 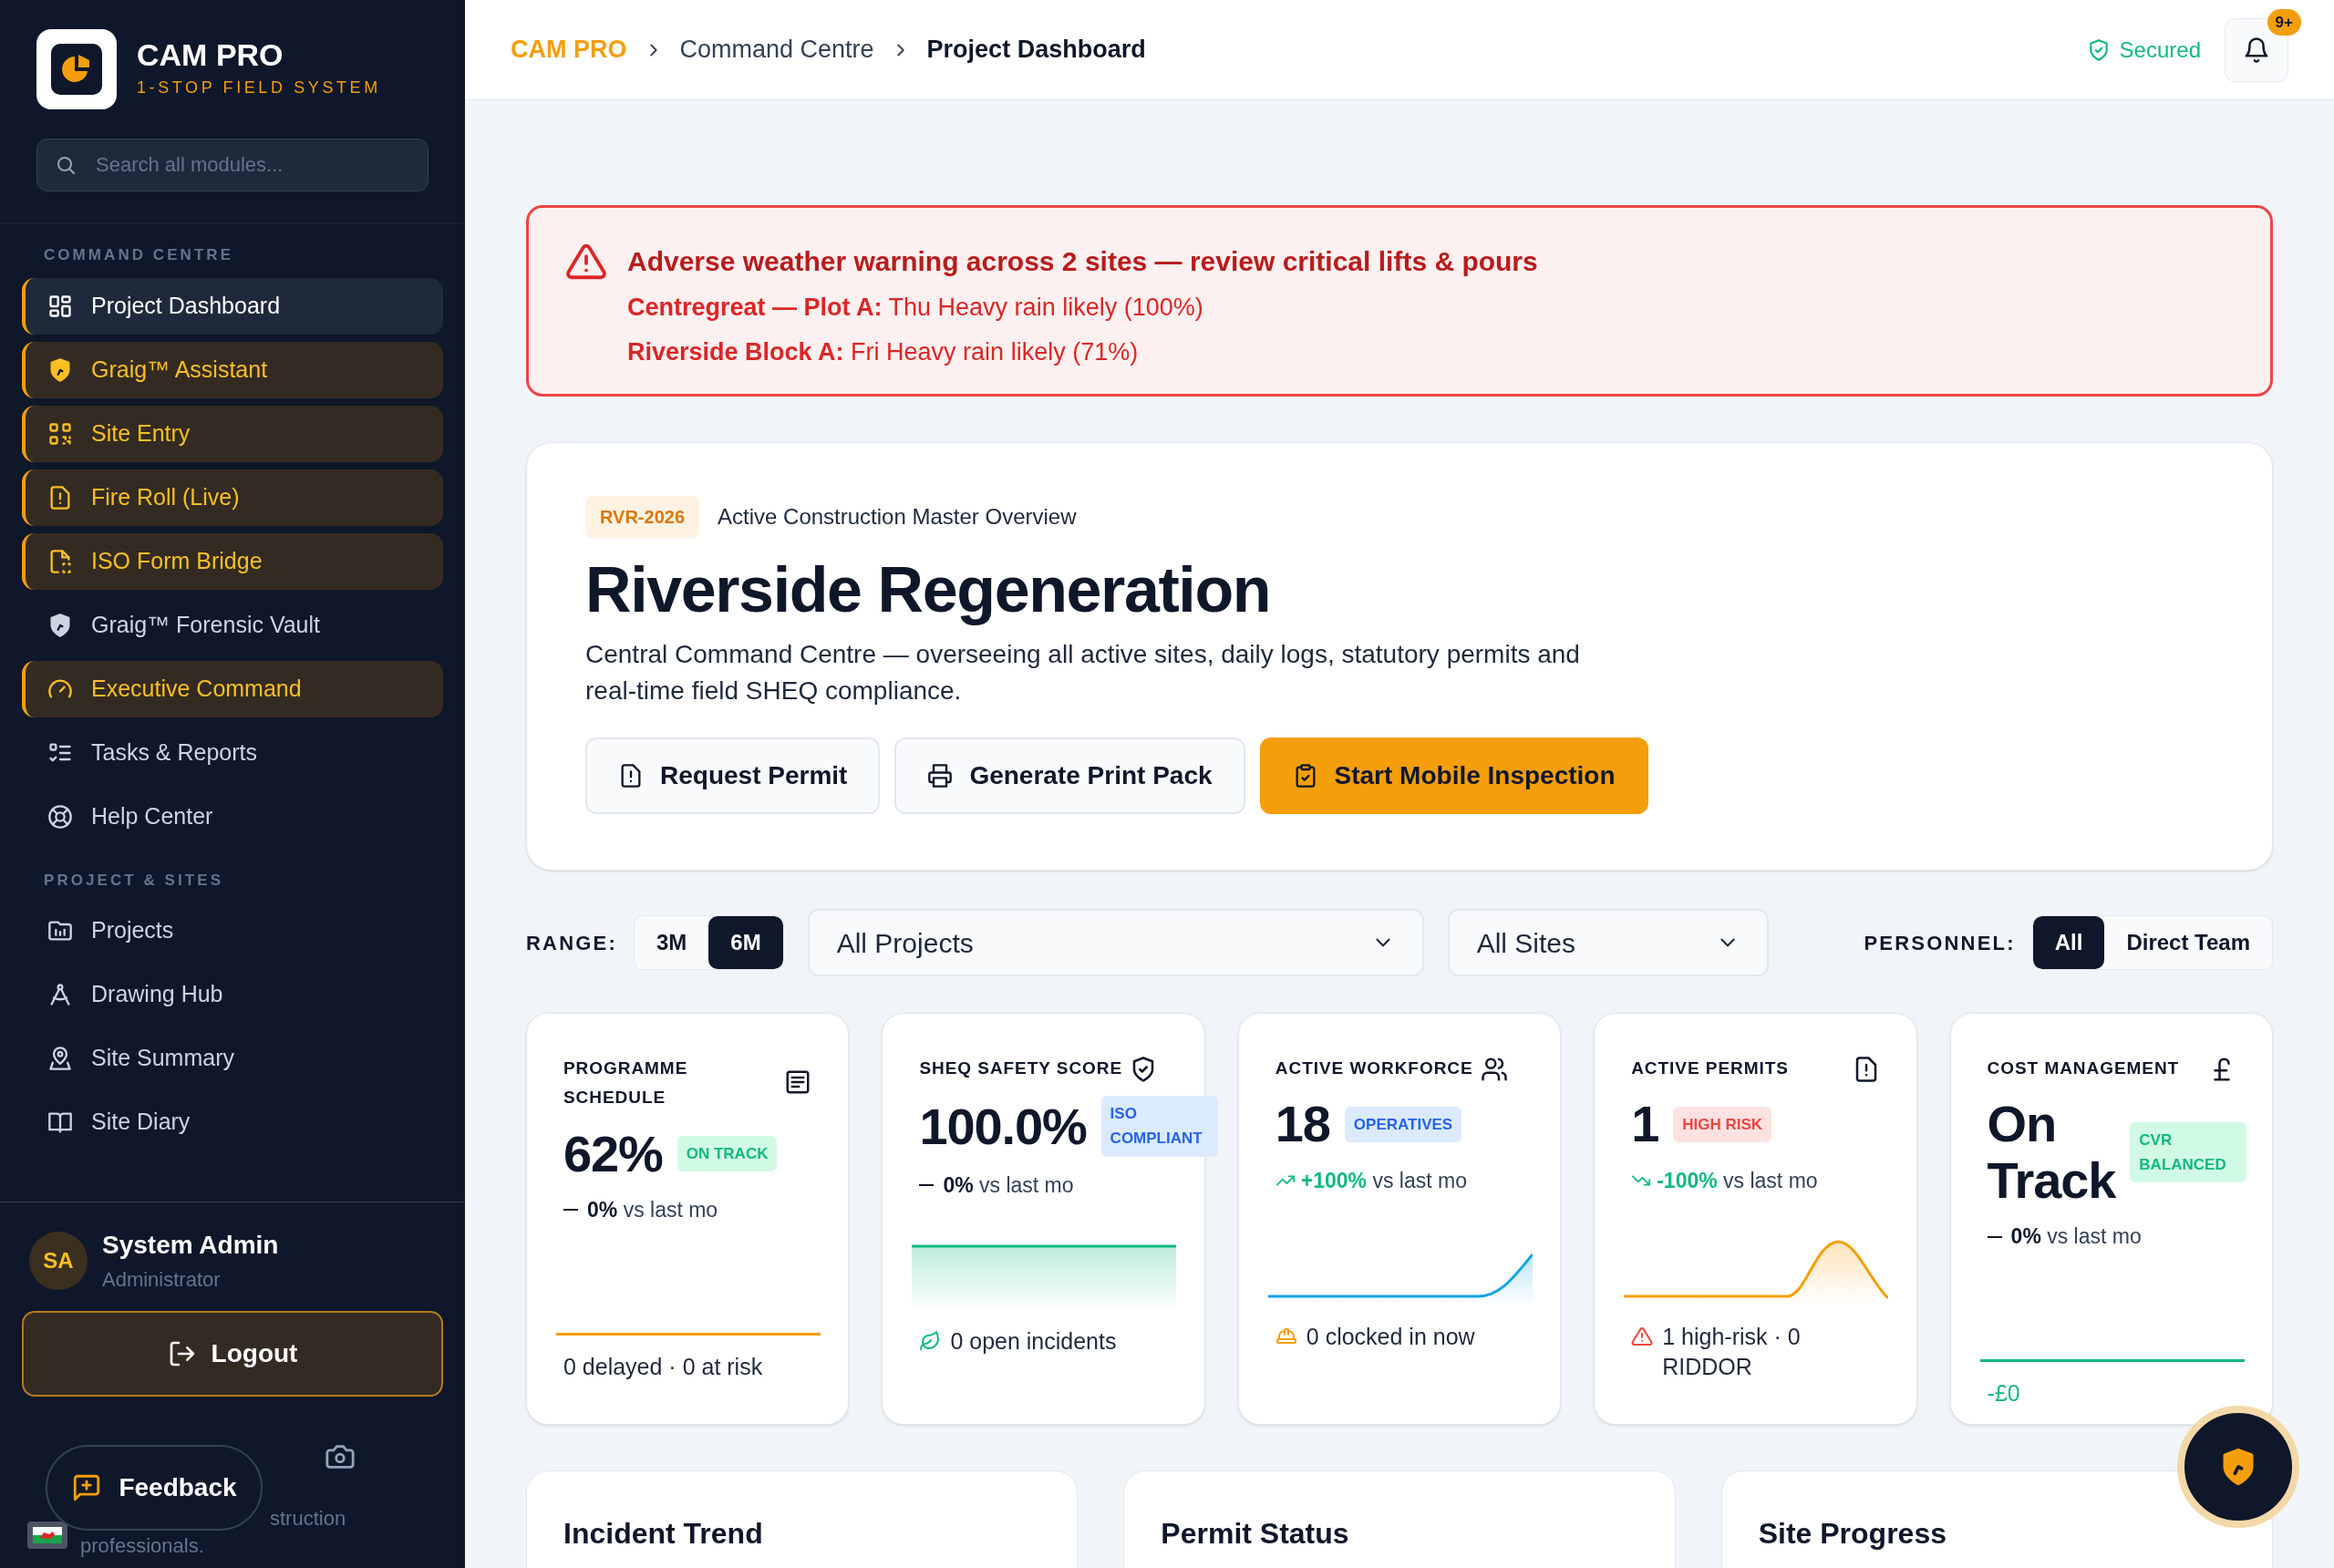 I want to click on brand-name: CAM PRO, so click(x=210, y=54).